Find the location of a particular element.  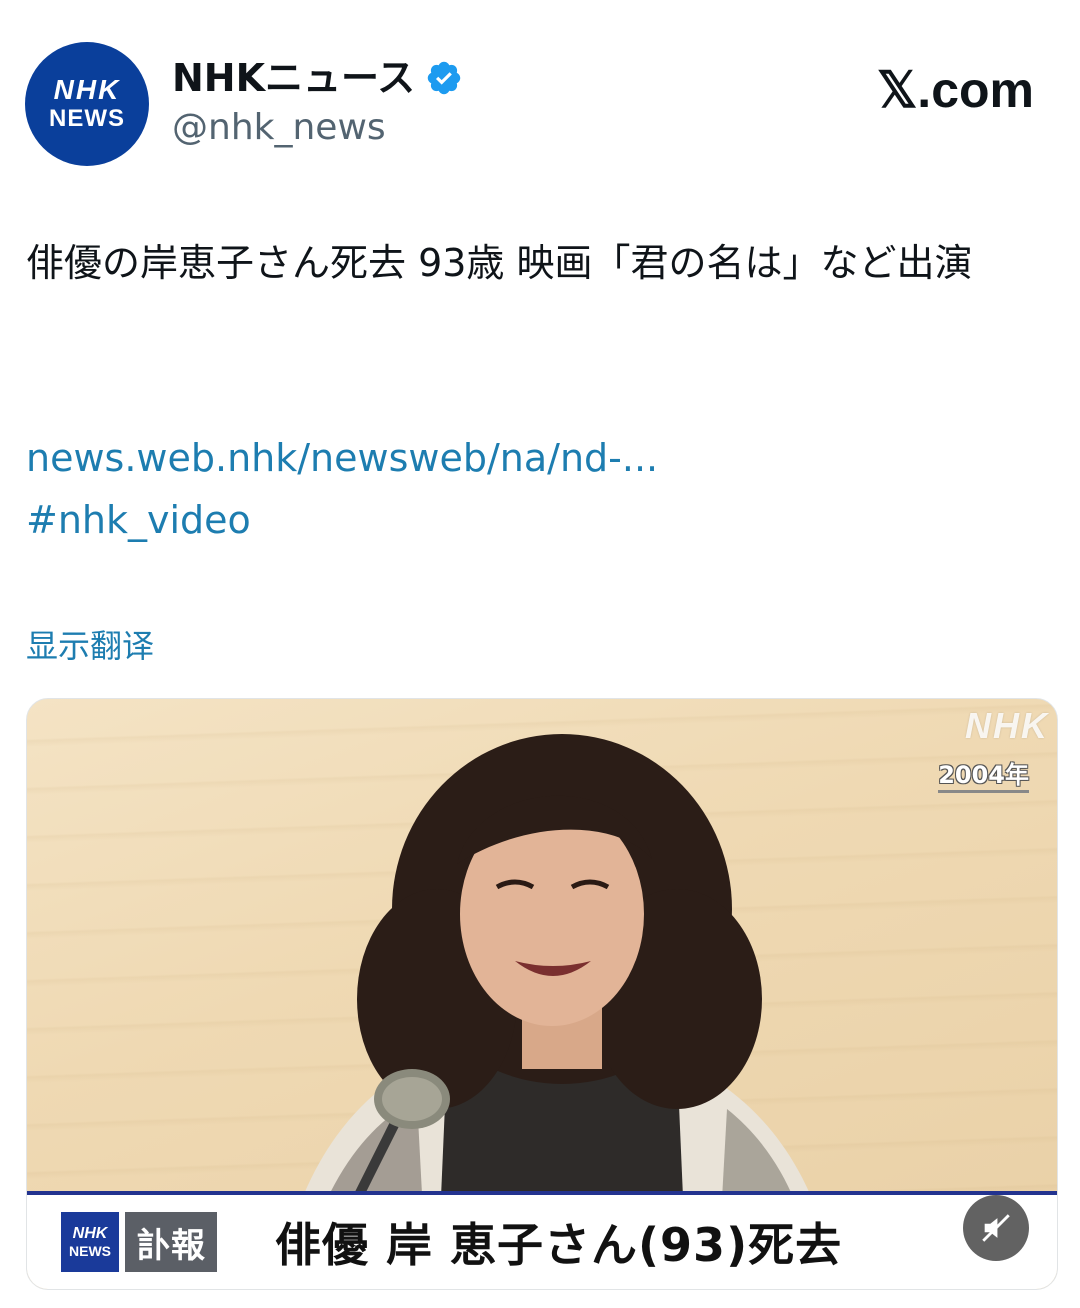

mute-button is located at coordinates (996, 1228).